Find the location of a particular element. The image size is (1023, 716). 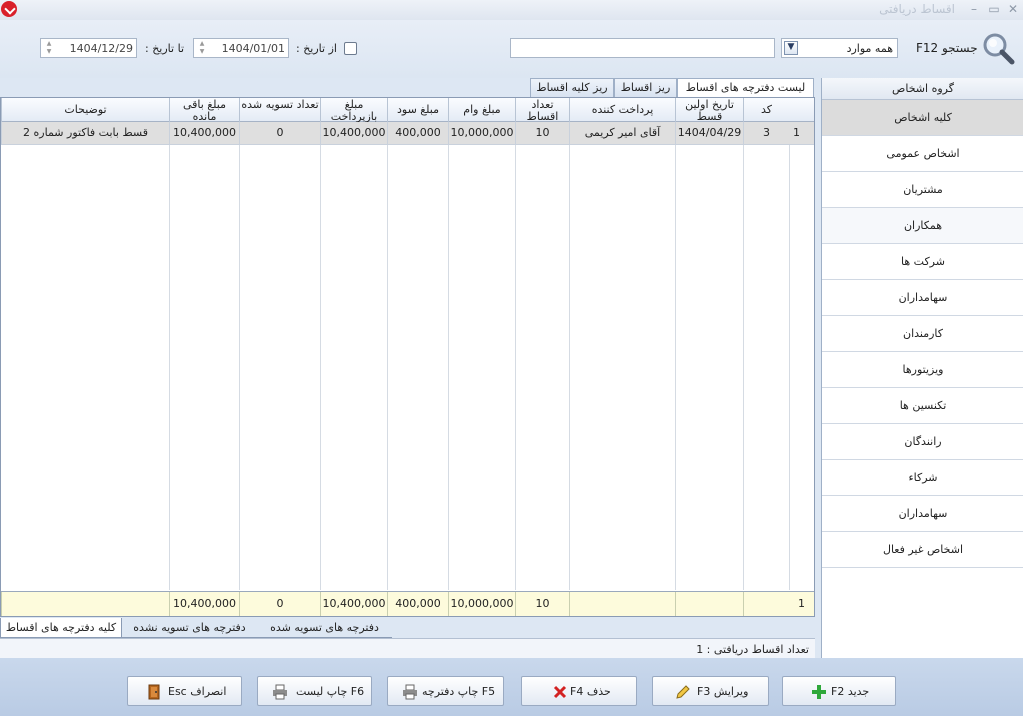

header-remaining: مبلغ باقی مانده is located at coordinates (204, 110).